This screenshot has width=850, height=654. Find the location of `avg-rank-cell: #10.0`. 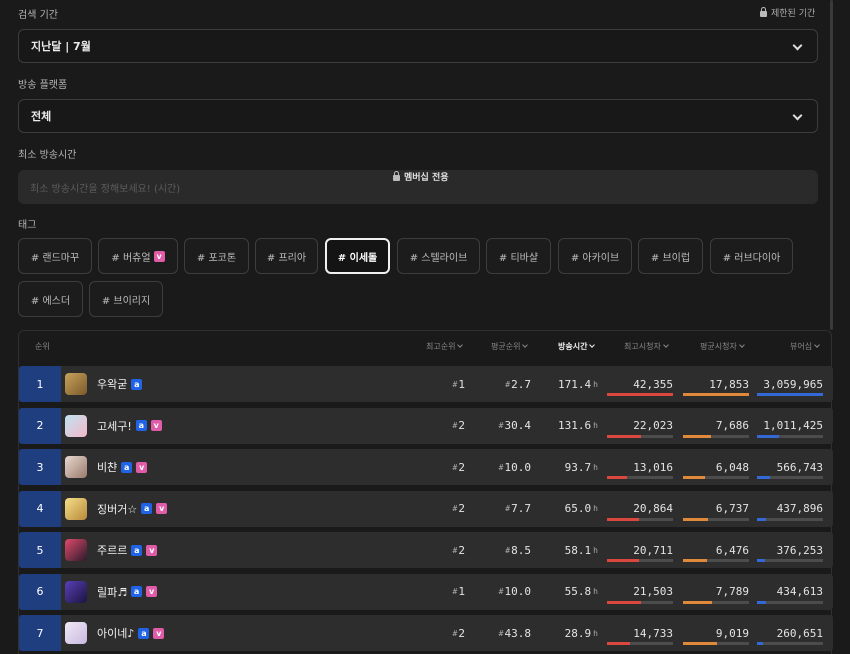

avg-rank-cell: #10.0 is located at coordinates (510, 467).